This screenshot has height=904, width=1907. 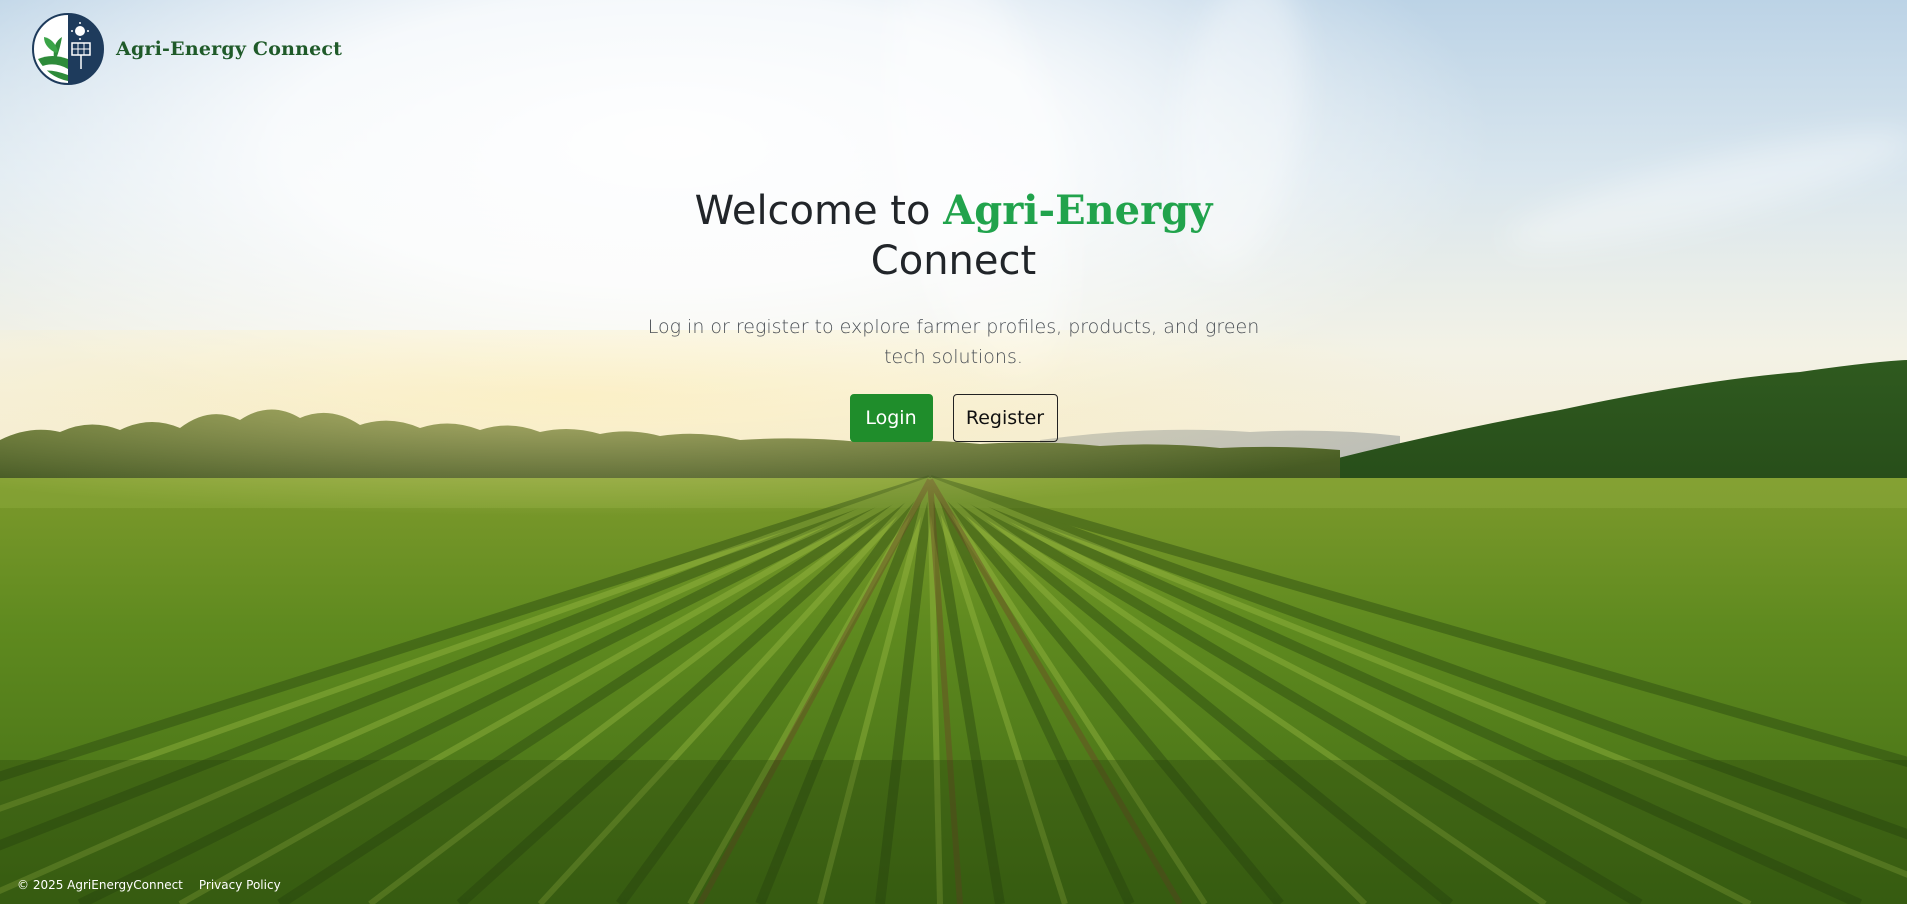 What do you see at coordinates (891, 418) in the screenshot?
I see `login-button: Login` at bounding box center [891, 418].